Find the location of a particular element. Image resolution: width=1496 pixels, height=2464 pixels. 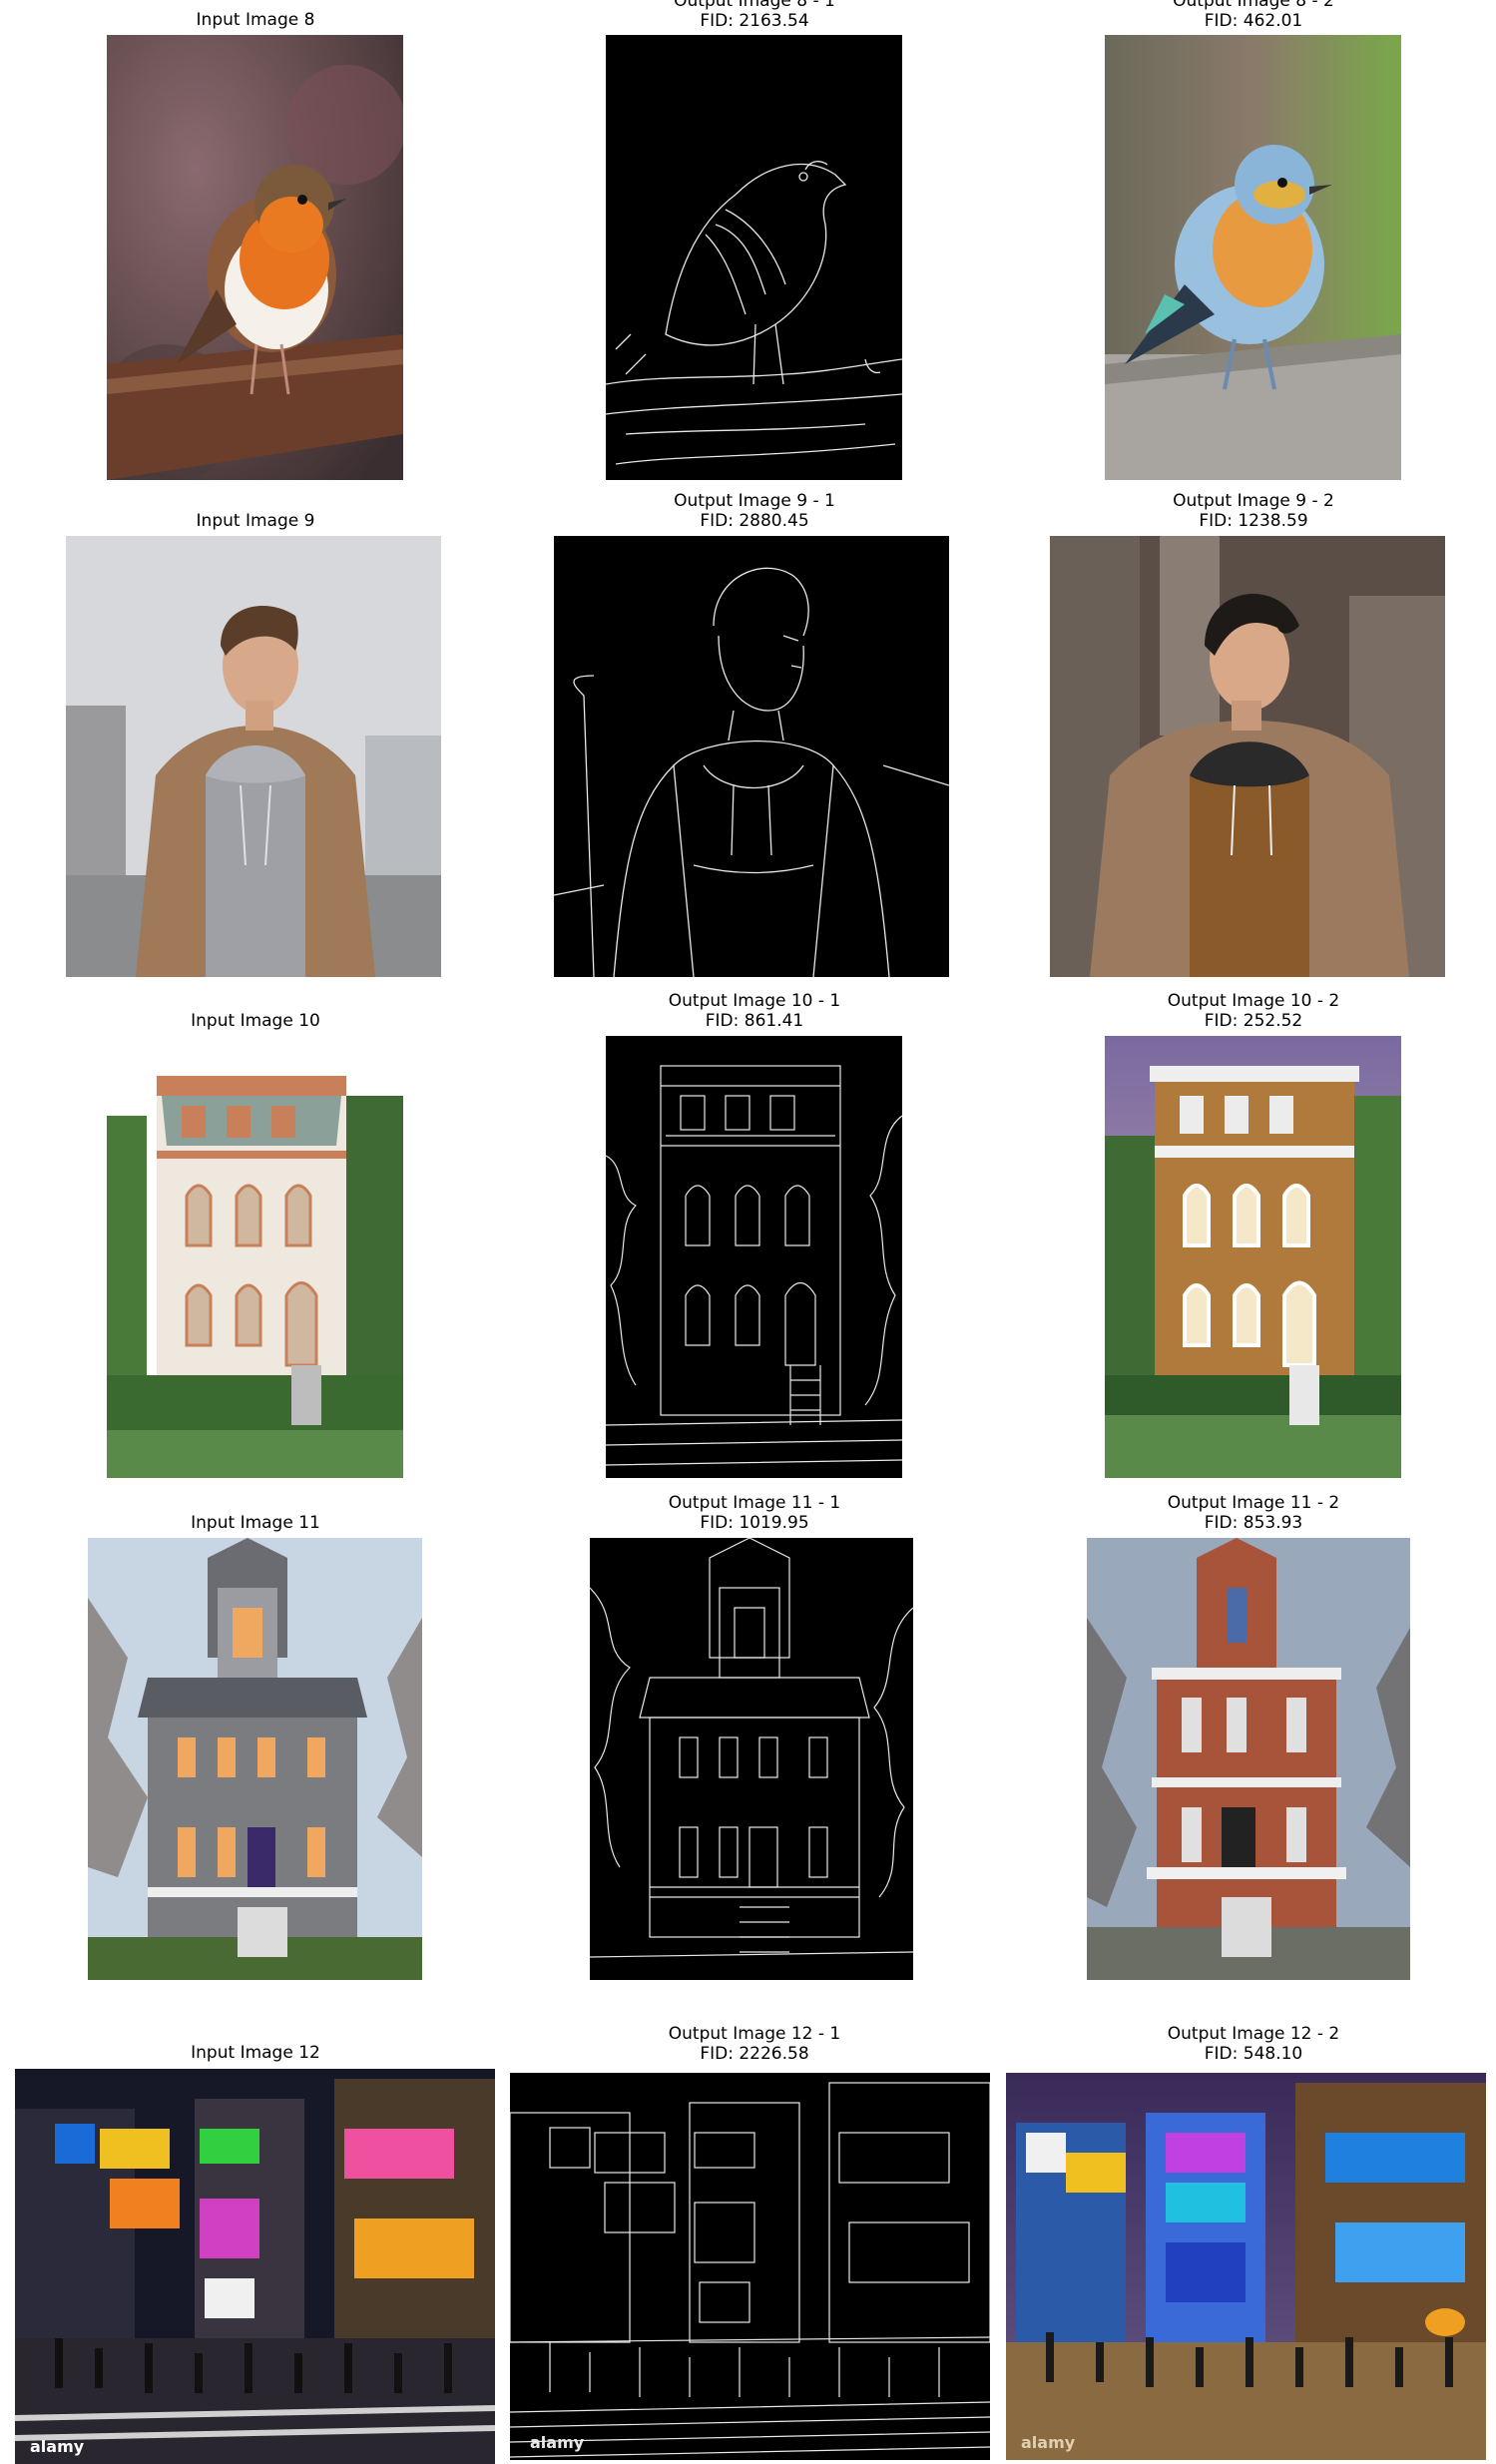

output-image-12-1: alamy is located at coordinates (750, 2266).